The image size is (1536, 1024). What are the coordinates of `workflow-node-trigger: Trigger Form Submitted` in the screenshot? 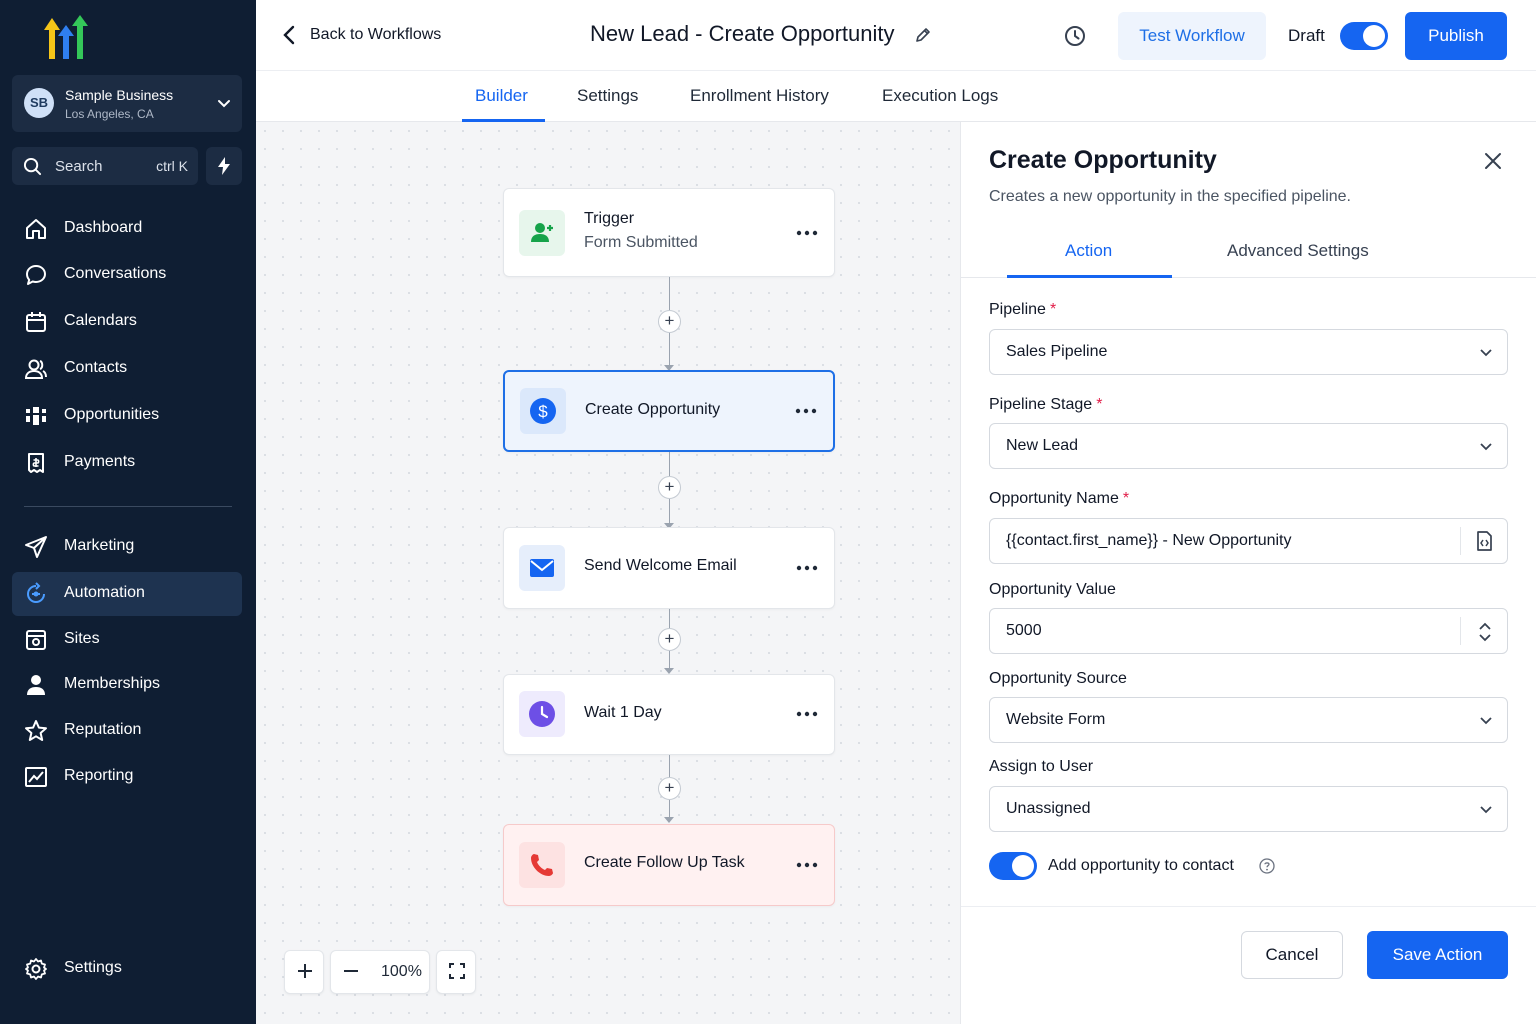 It's located at (669, 232).